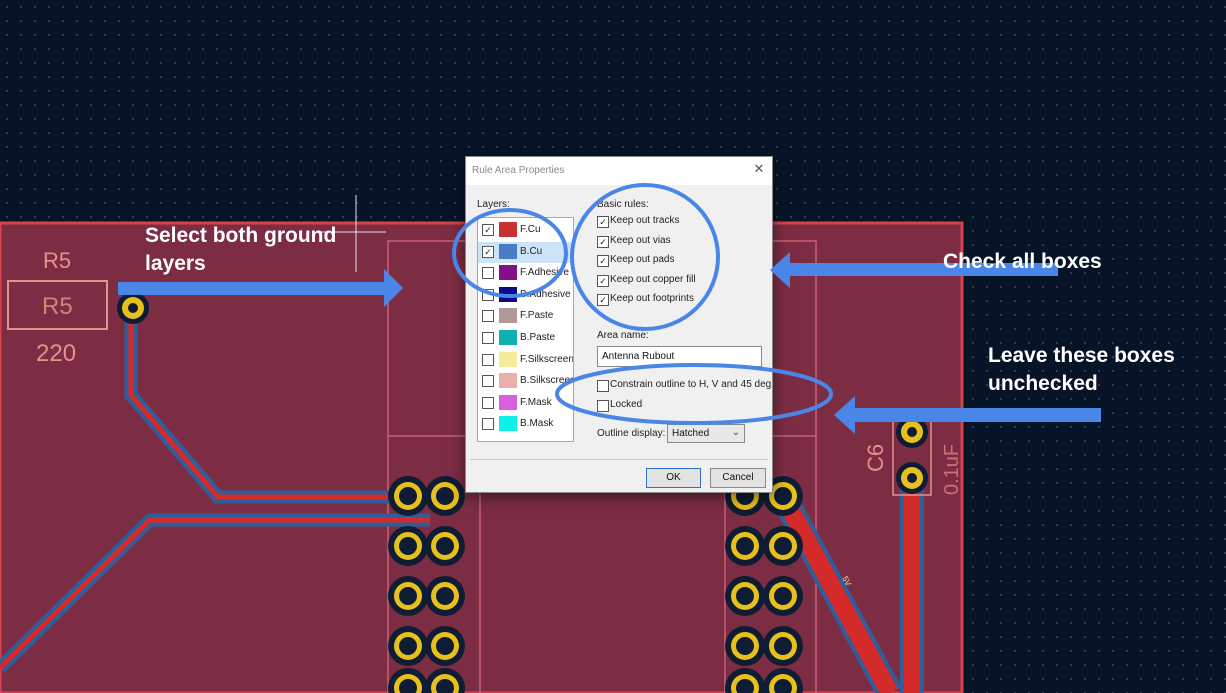 The width and height of the screenshot is (1226, 693). I want to click on cancel-button: Cancel, so click(738, 478).